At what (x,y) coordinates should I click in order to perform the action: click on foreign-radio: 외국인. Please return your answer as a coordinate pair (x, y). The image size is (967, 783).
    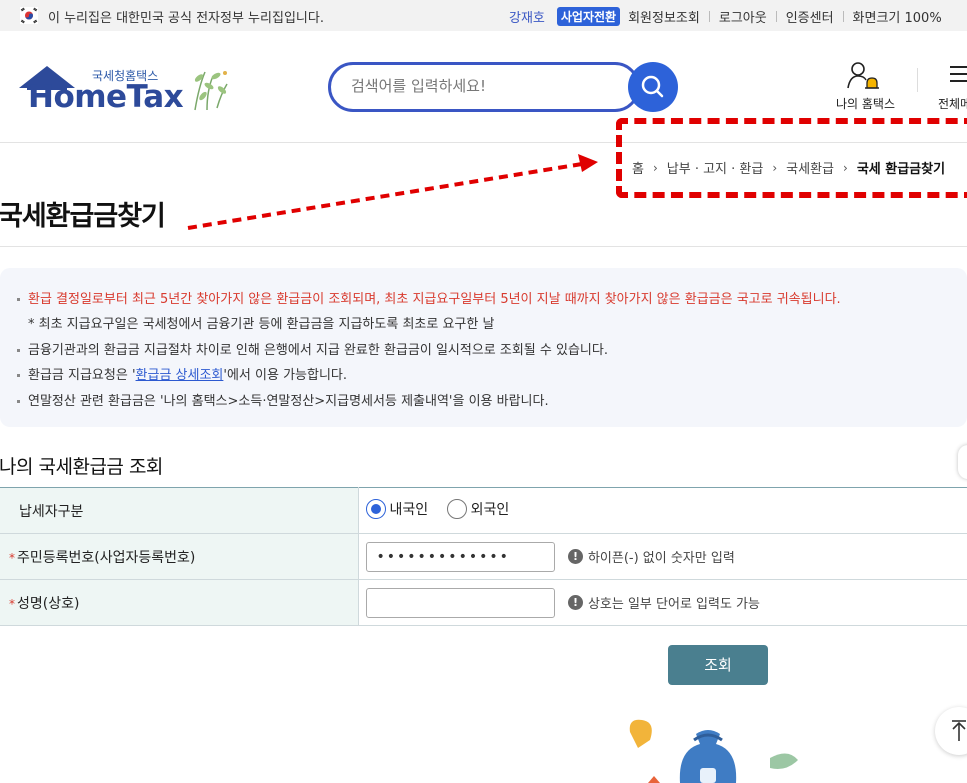
    Looking at the image, I should click on (478, 508).